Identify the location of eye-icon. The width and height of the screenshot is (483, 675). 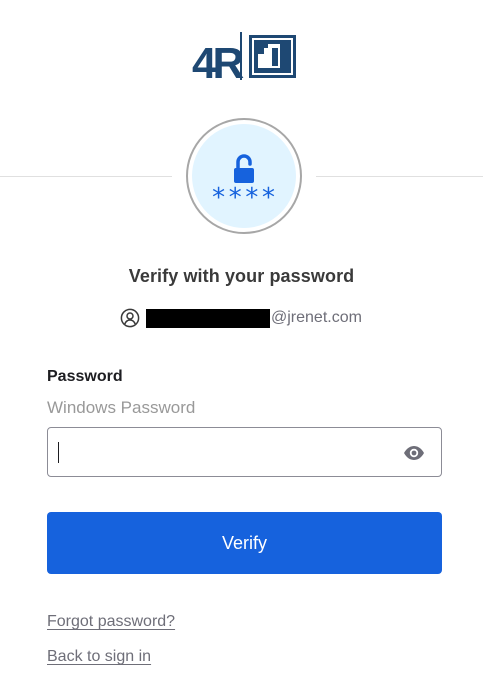
(414, 453).